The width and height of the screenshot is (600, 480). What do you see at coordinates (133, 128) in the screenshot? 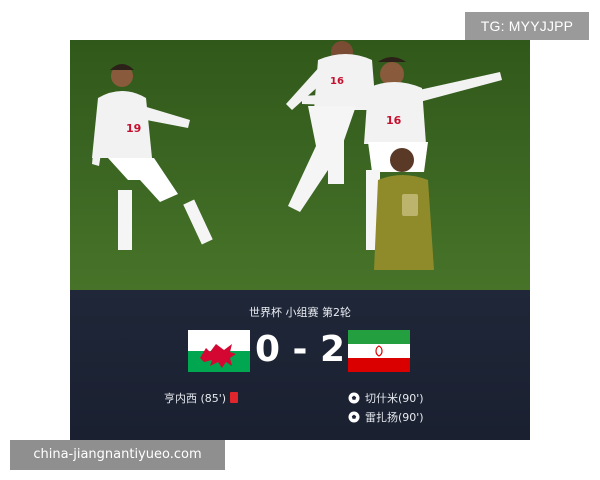
I see `player-19-number: 19` at bounding box center [133, 128].